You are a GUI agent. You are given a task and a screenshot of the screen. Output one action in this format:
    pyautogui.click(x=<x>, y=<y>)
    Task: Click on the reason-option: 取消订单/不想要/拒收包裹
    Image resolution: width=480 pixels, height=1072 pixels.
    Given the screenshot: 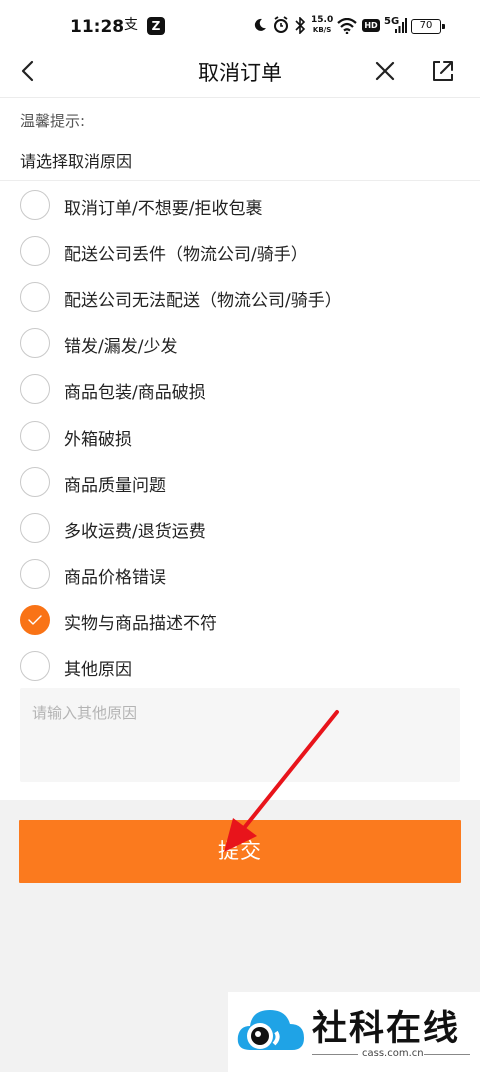 What is the action you would take?
    pyautogui.click(x=240, y=205)
    